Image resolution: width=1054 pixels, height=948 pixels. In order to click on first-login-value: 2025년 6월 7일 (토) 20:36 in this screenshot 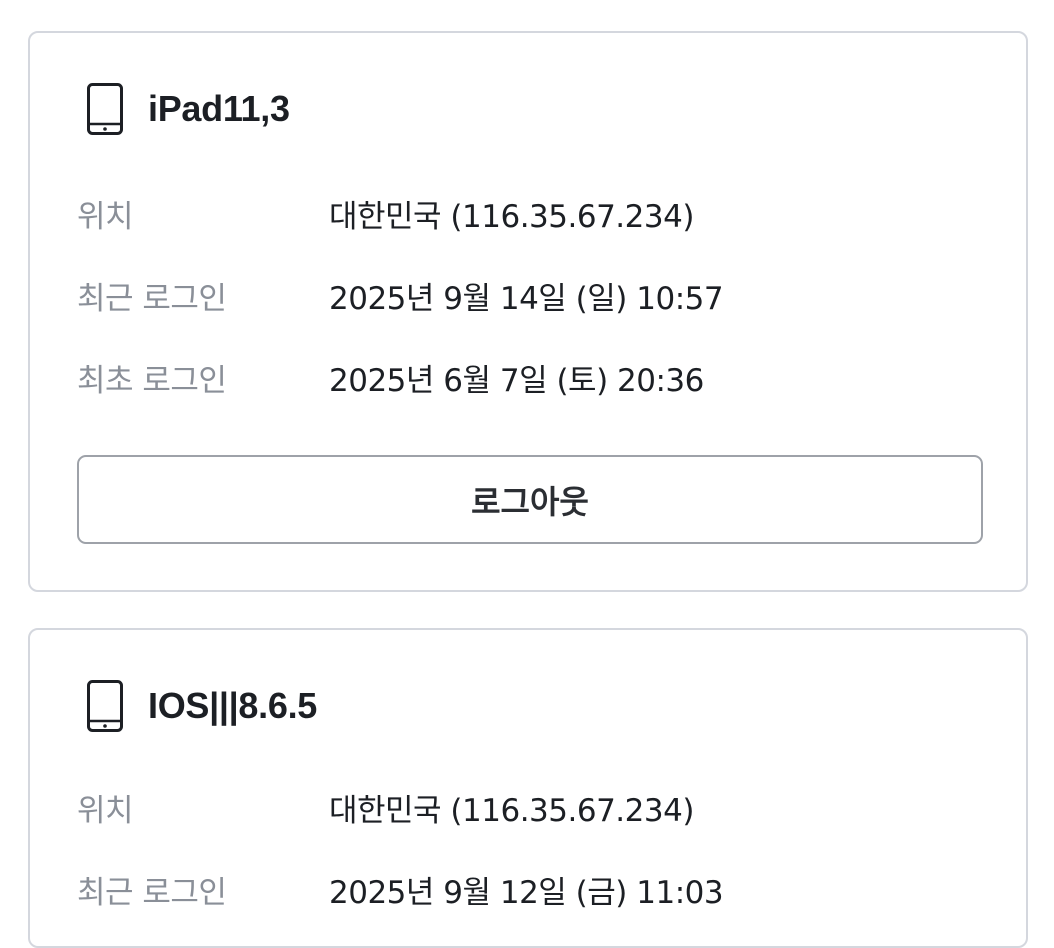, I will do `click(516, 380)`.